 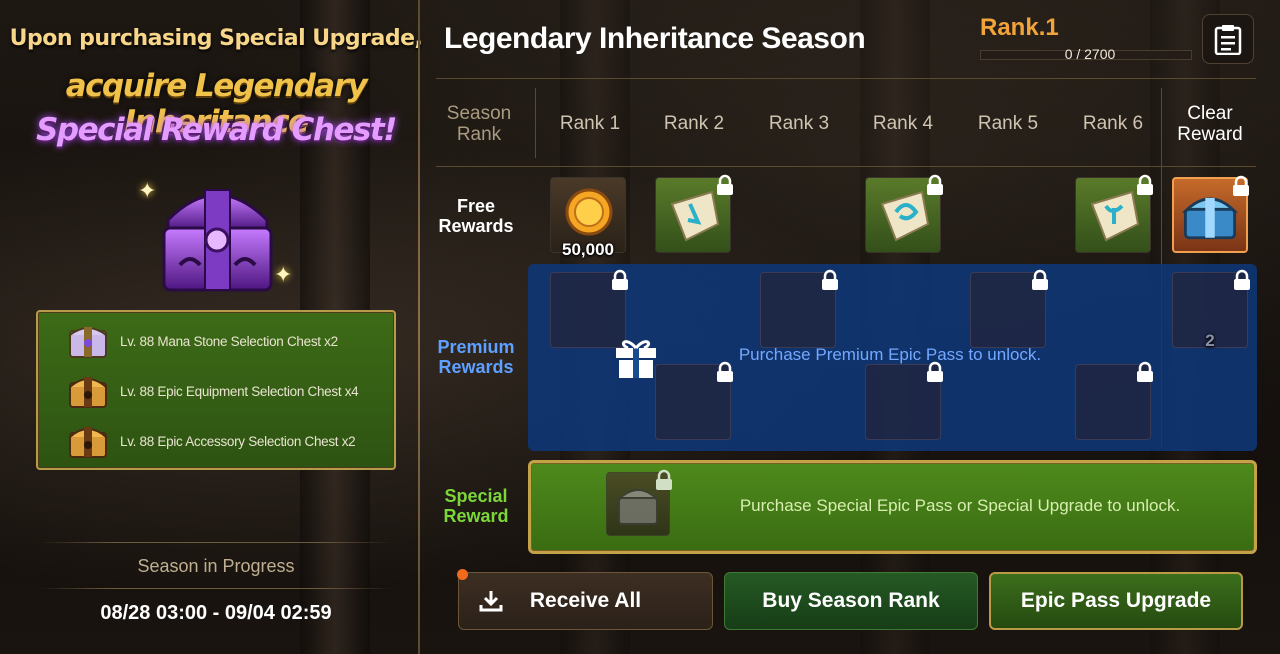 I want to click on clipboard-icon, so click(x=1228, y=40).